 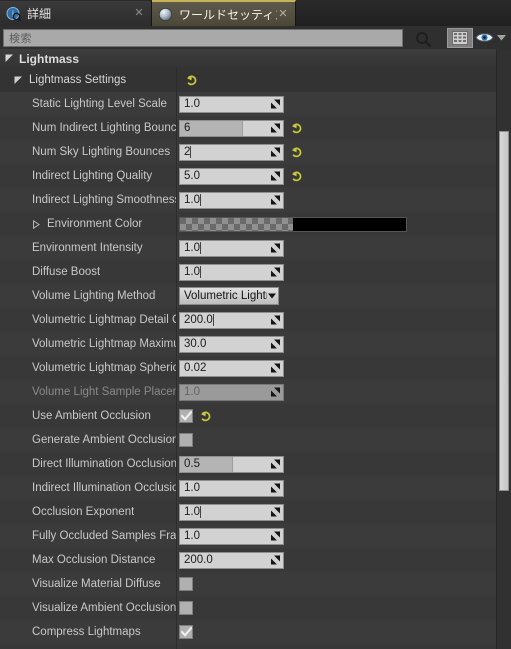 What do you see at coordinates (231, 368) in the screenshot?
I see `numeric-input: 0.02` at bounding box center [231, 368].